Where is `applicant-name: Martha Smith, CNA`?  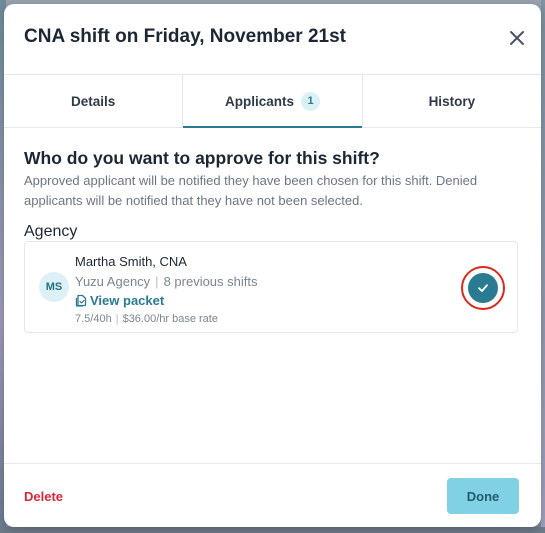 applicant-name: Martha Smith, CNA is located at coordinates (131, 261).